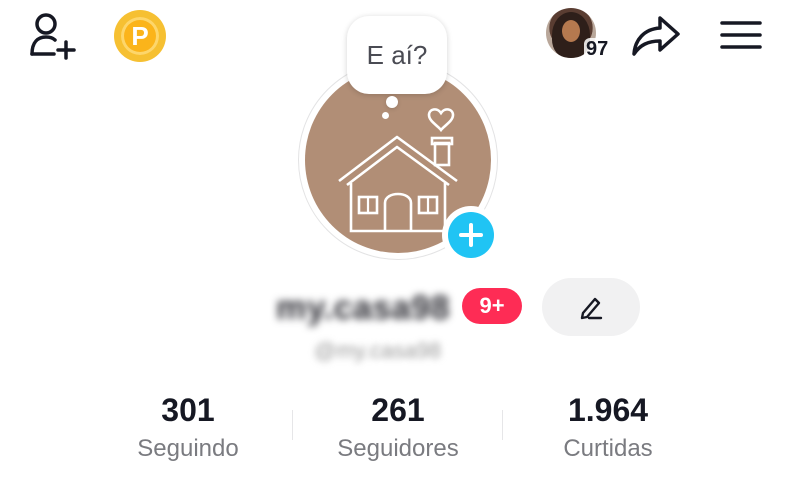  Describe the element at coordinates (398, 410) in the screenshot. I see `followers-count: 261` at that location.